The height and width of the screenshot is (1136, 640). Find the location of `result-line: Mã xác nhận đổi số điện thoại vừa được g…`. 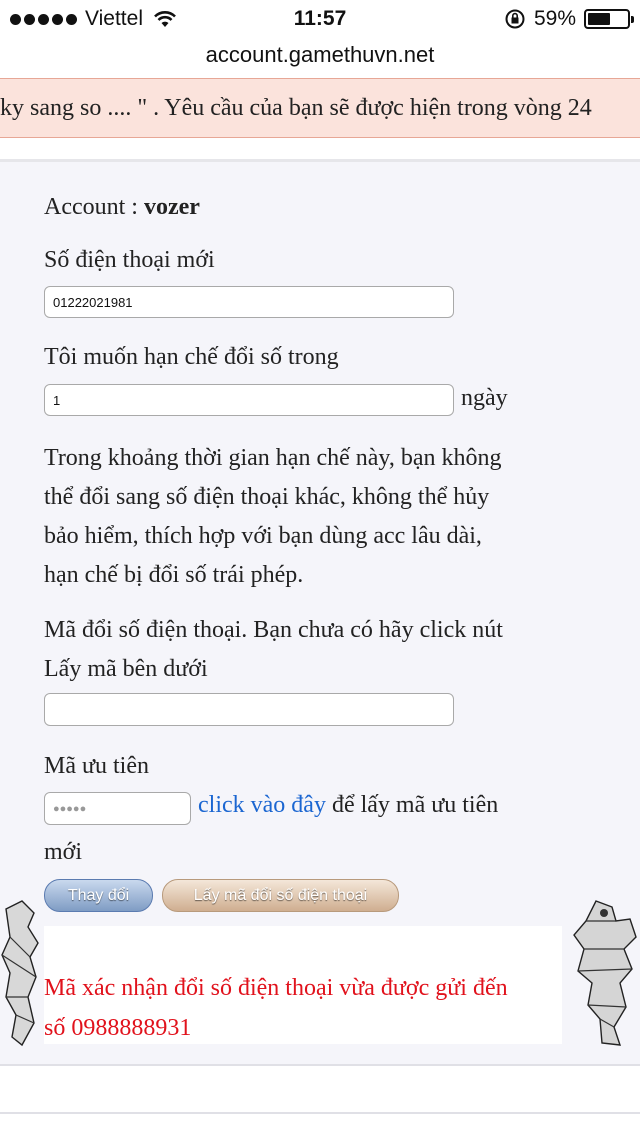

result-line: Mã xác nhận đổi số điện thoại vừa được g… is located at coordinates (276, 988).